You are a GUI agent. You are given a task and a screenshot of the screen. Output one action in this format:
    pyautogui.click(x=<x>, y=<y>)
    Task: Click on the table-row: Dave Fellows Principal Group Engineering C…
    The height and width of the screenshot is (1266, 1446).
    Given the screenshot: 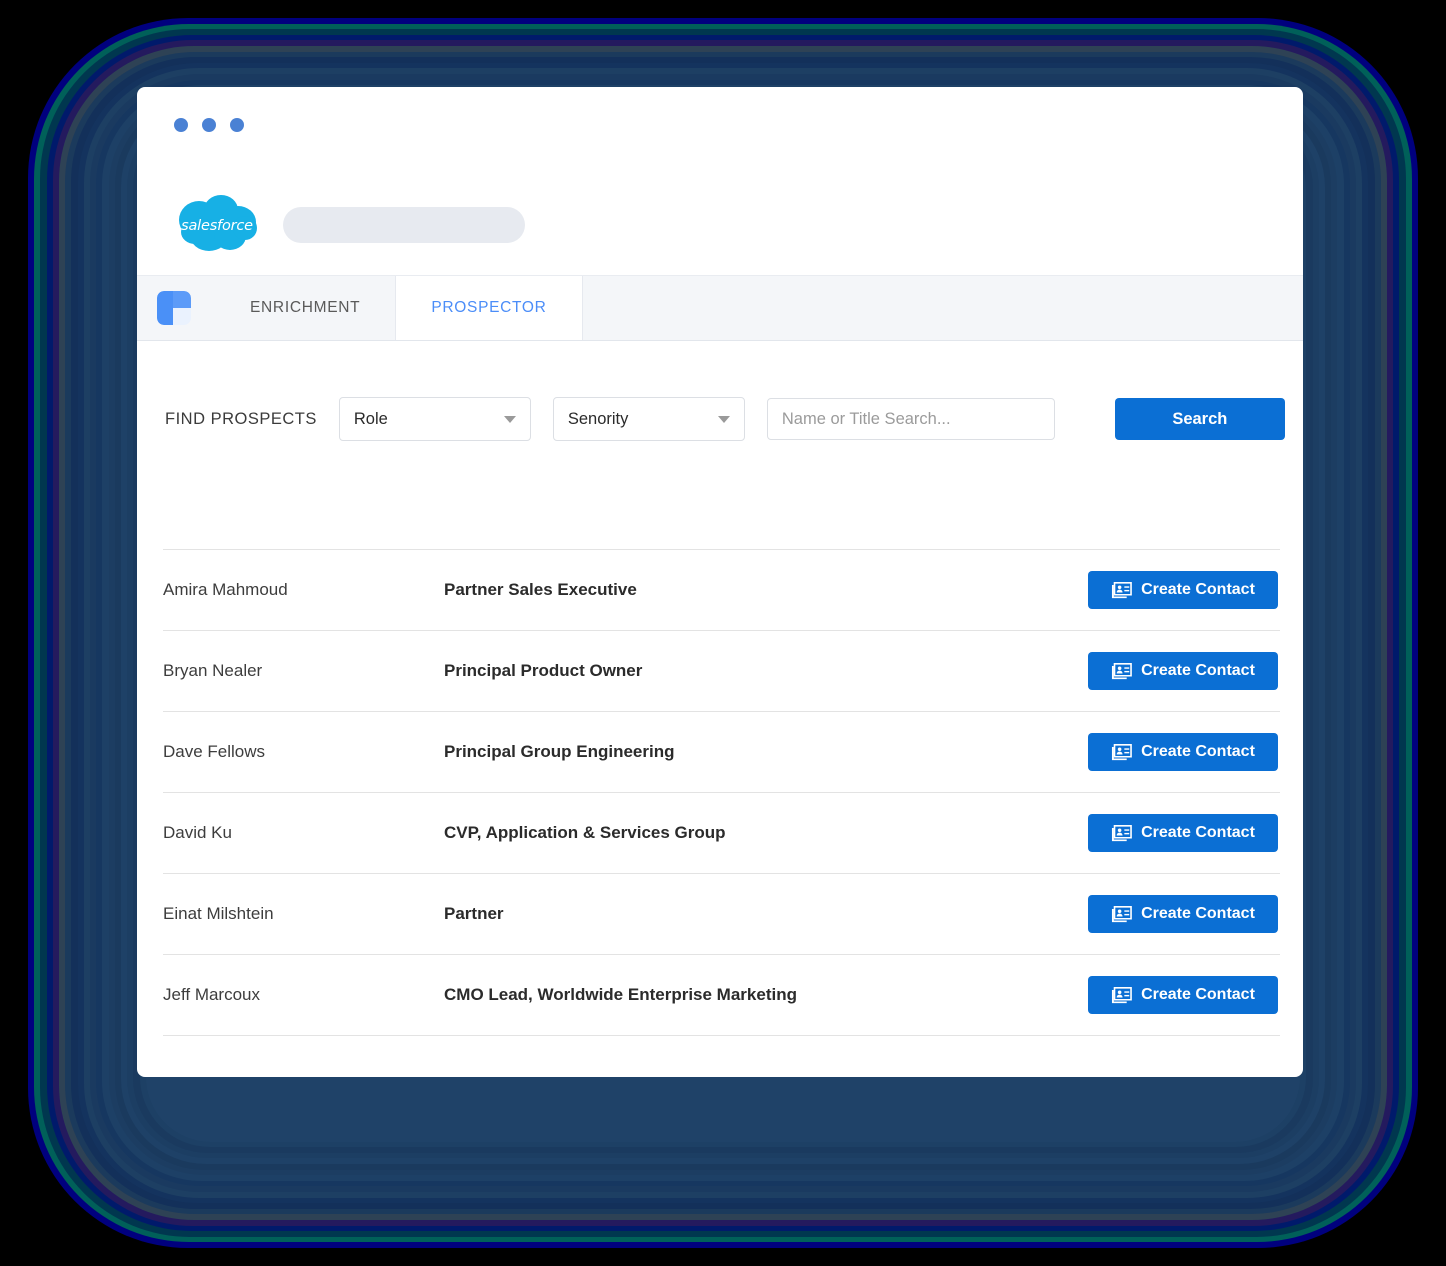 What is the action you would take?
    pyautogui.click(x=721, y=752)
    